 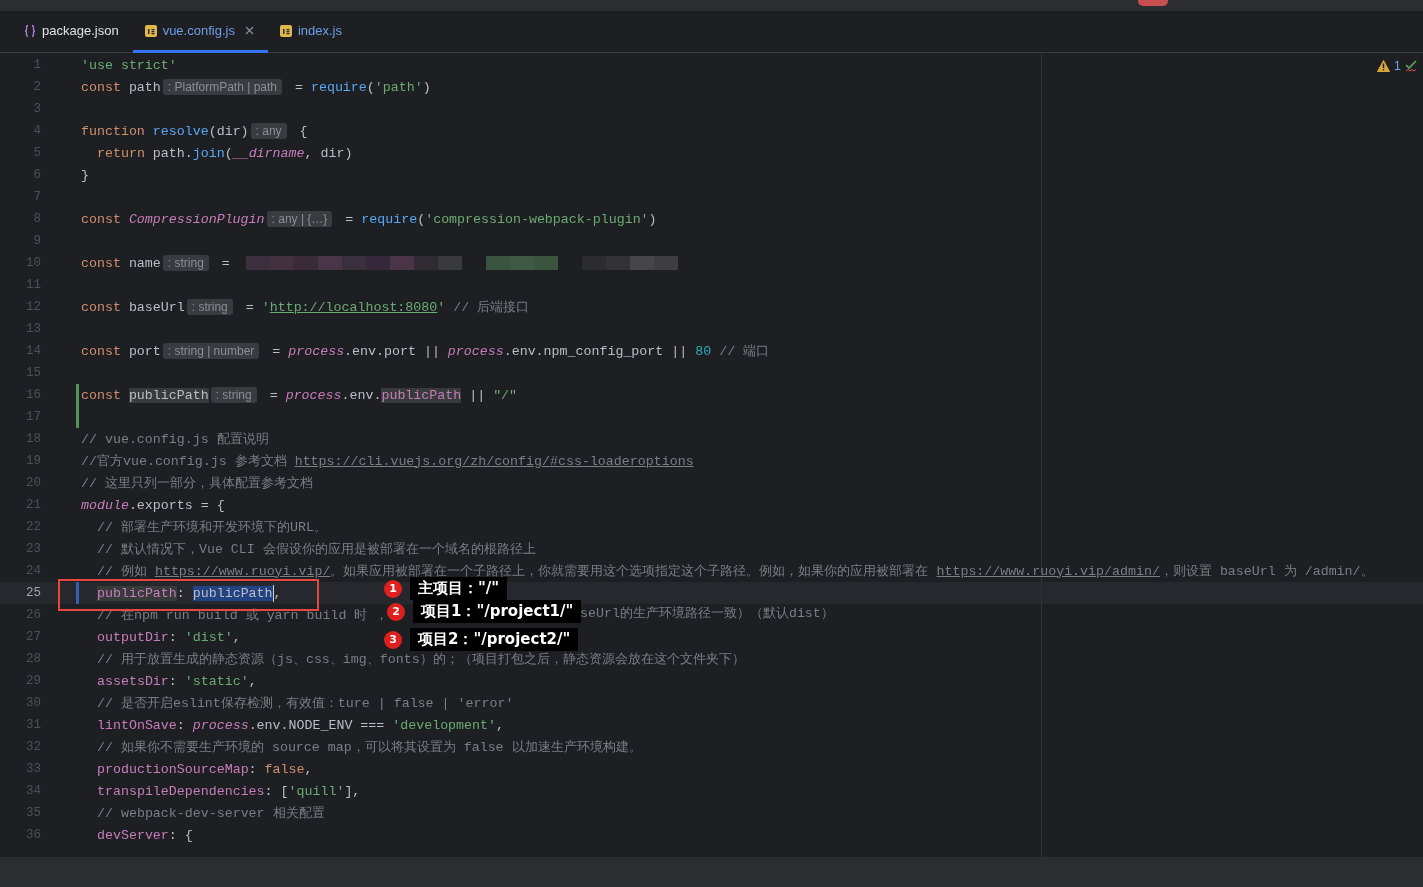 I want to click on warning-count: 1, so click(x=1397, y=65).